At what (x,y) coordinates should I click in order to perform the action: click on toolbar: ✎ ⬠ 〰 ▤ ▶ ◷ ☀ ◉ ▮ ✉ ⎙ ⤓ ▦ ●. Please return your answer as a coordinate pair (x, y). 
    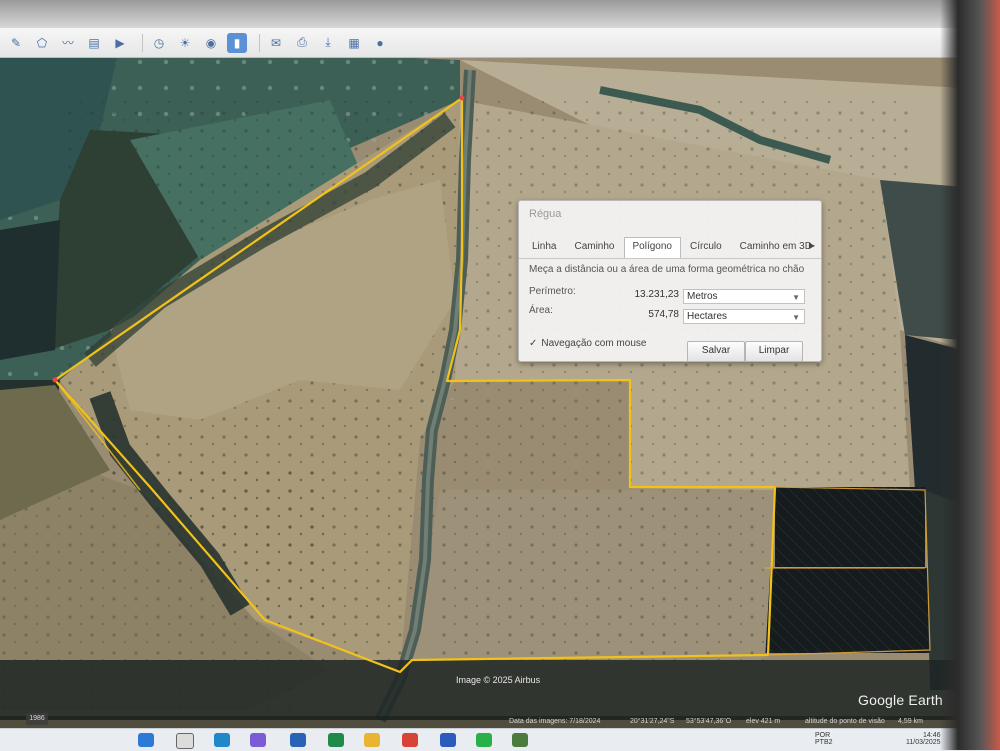
    Looking at the image, I should click on (500, 43).